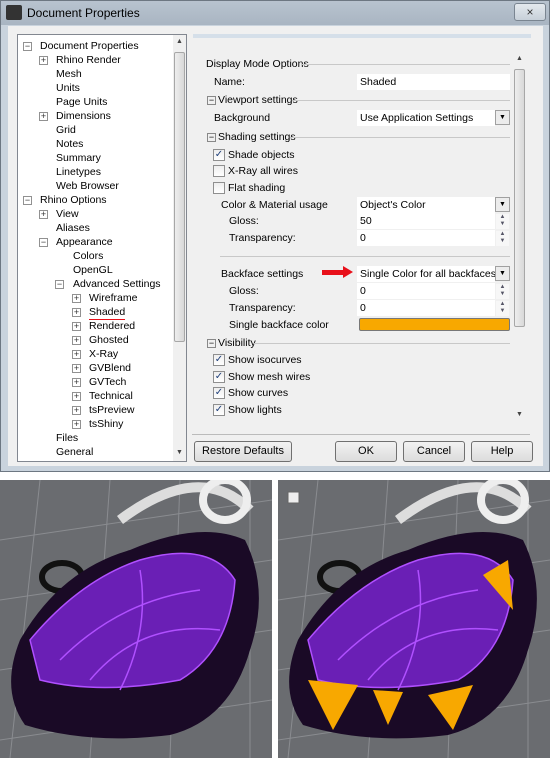  I want to click on restore-defaults-button: Restore Defaults, so click(243, 451).